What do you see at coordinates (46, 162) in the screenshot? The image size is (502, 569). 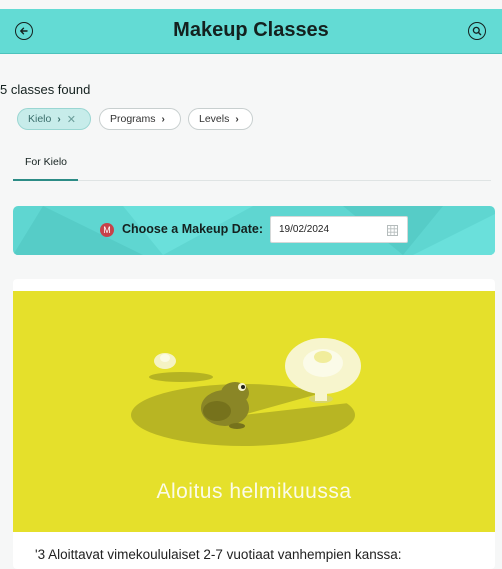 I see `tab-for-kielo: For Kielo` at bounding box center [46, 162].